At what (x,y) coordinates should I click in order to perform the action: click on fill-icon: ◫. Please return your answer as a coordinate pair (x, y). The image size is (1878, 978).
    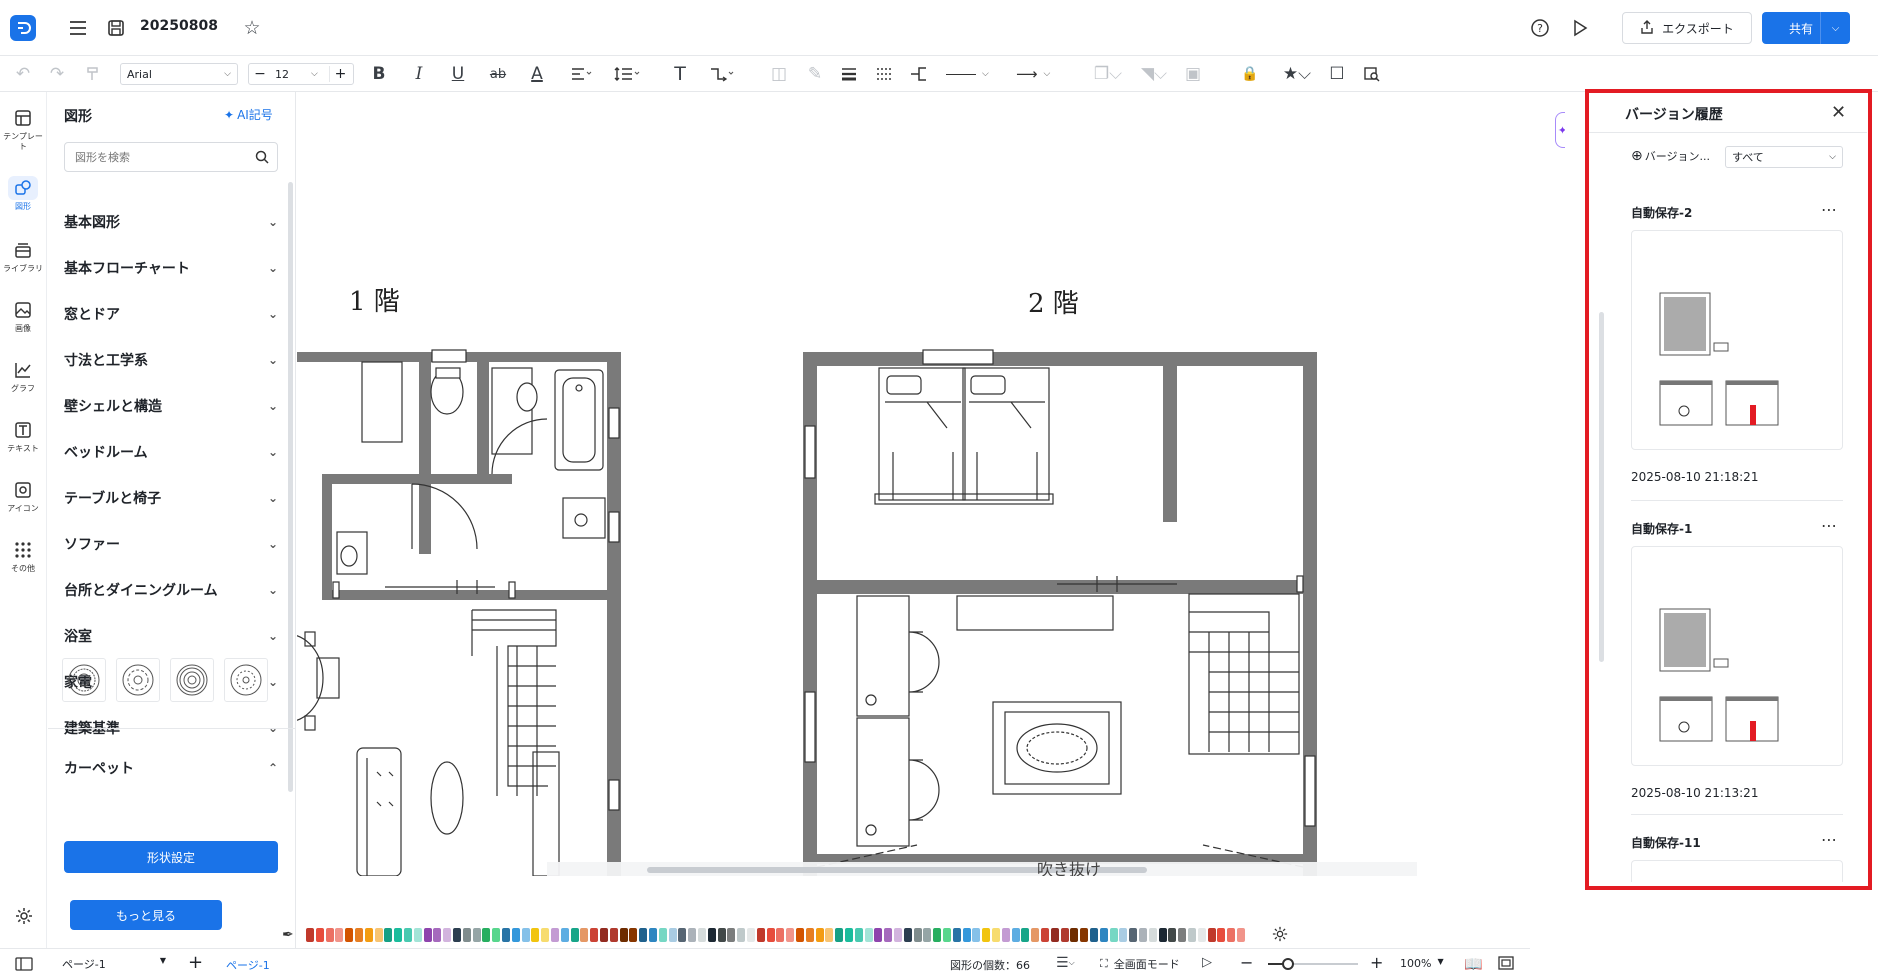
    Looking at the image, I should click on (779, 74).